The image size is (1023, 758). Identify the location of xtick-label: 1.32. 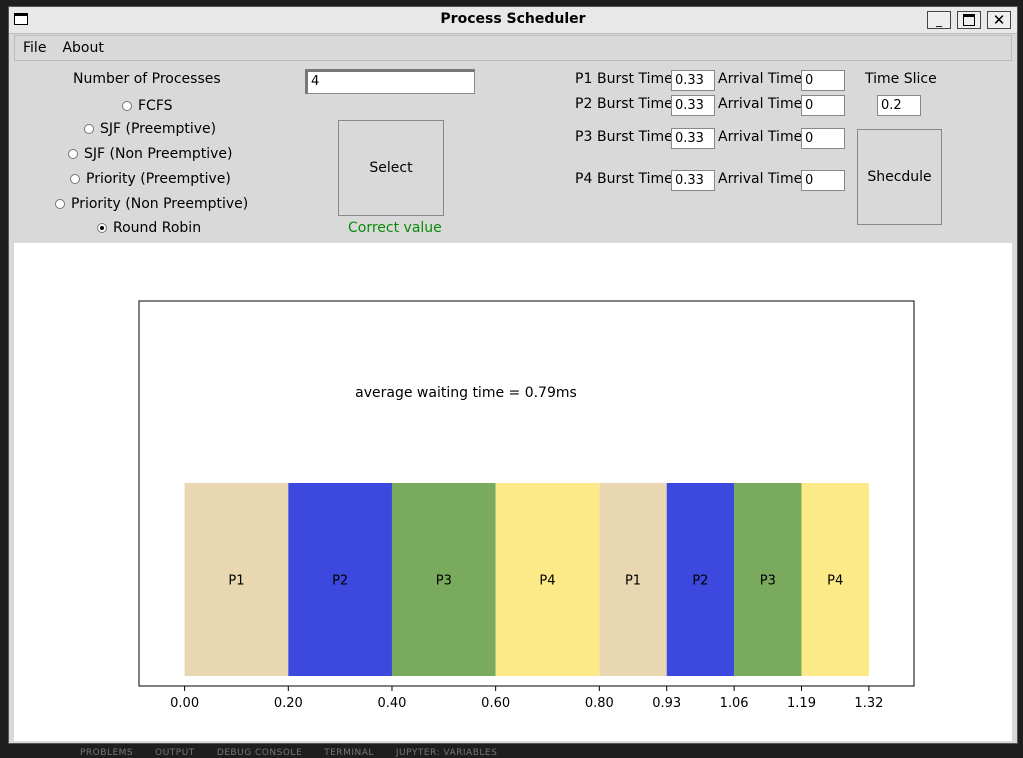
(868, 703).